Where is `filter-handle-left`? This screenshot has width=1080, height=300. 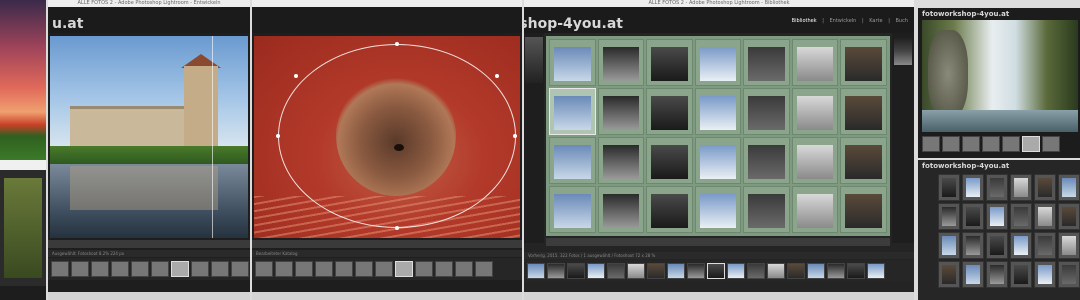 filter-handle-left is located at coordinates (278, 136).